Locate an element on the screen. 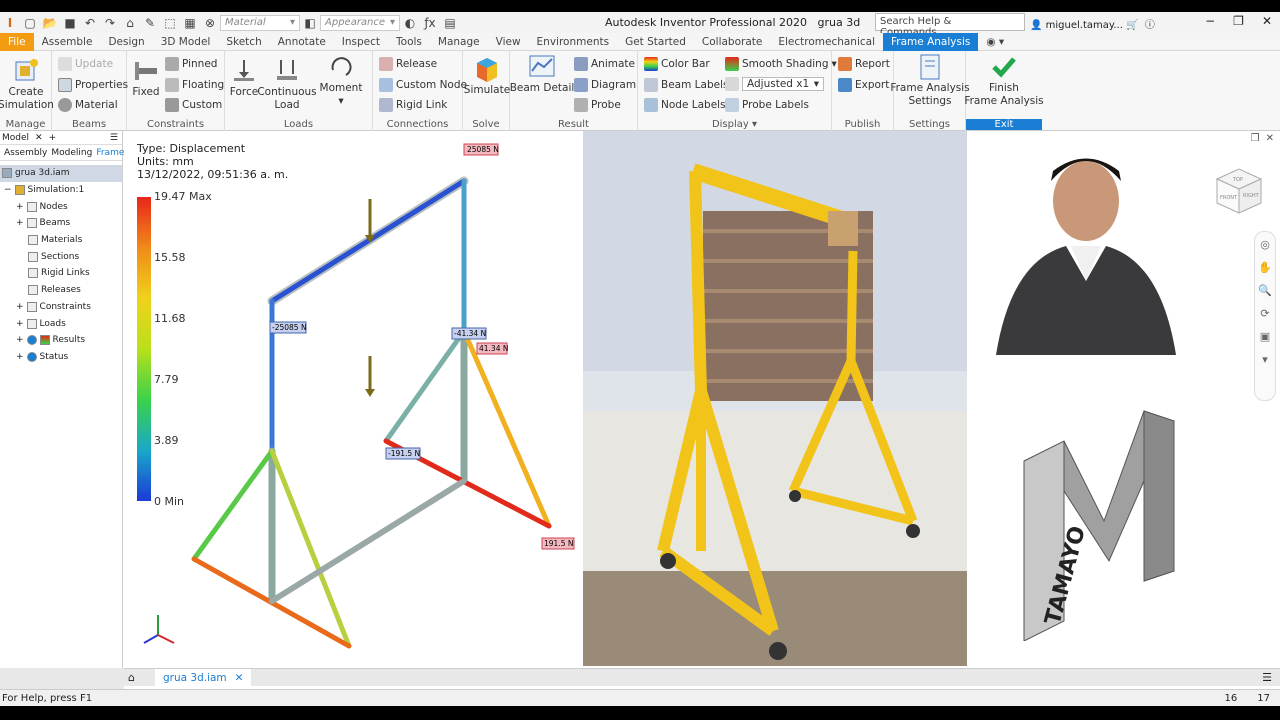 The width and height of the screenshot is (1280, 720). tab-manage: Manage is located at coordinates (459, 42).